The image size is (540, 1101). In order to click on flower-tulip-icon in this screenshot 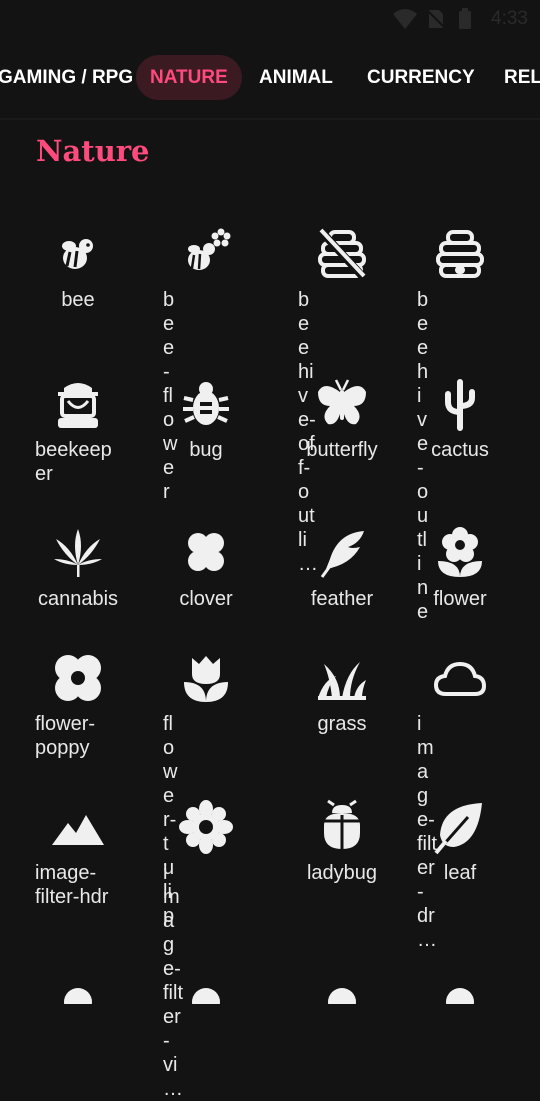, I will do `click(206, 679)`.